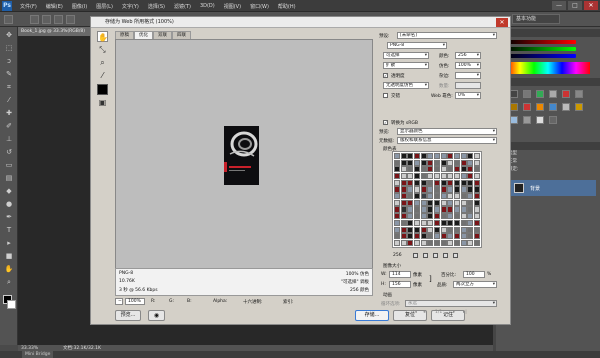 The image size is (600, 358). I want to click on height-input: 156, so click(400, 284).